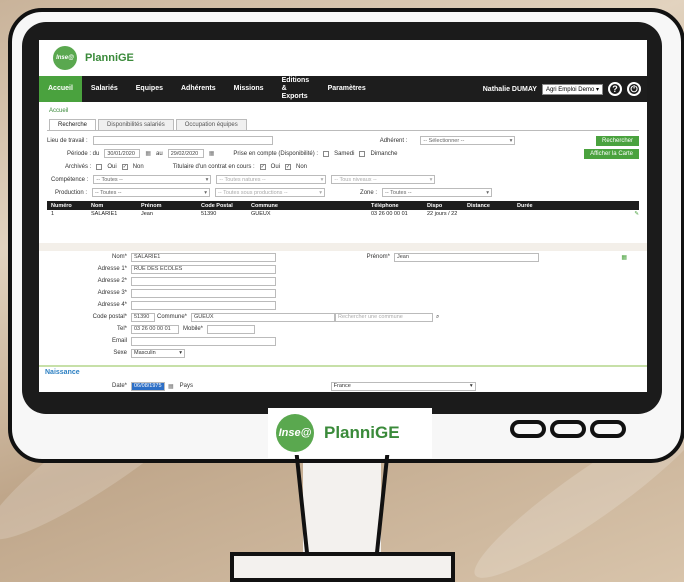 This screenshot has width=684, height=582. Describe the element at coordinates (468, 140) in the screenshot. I see `adherent-select: -- Sélectionner -- ▾` at that location.